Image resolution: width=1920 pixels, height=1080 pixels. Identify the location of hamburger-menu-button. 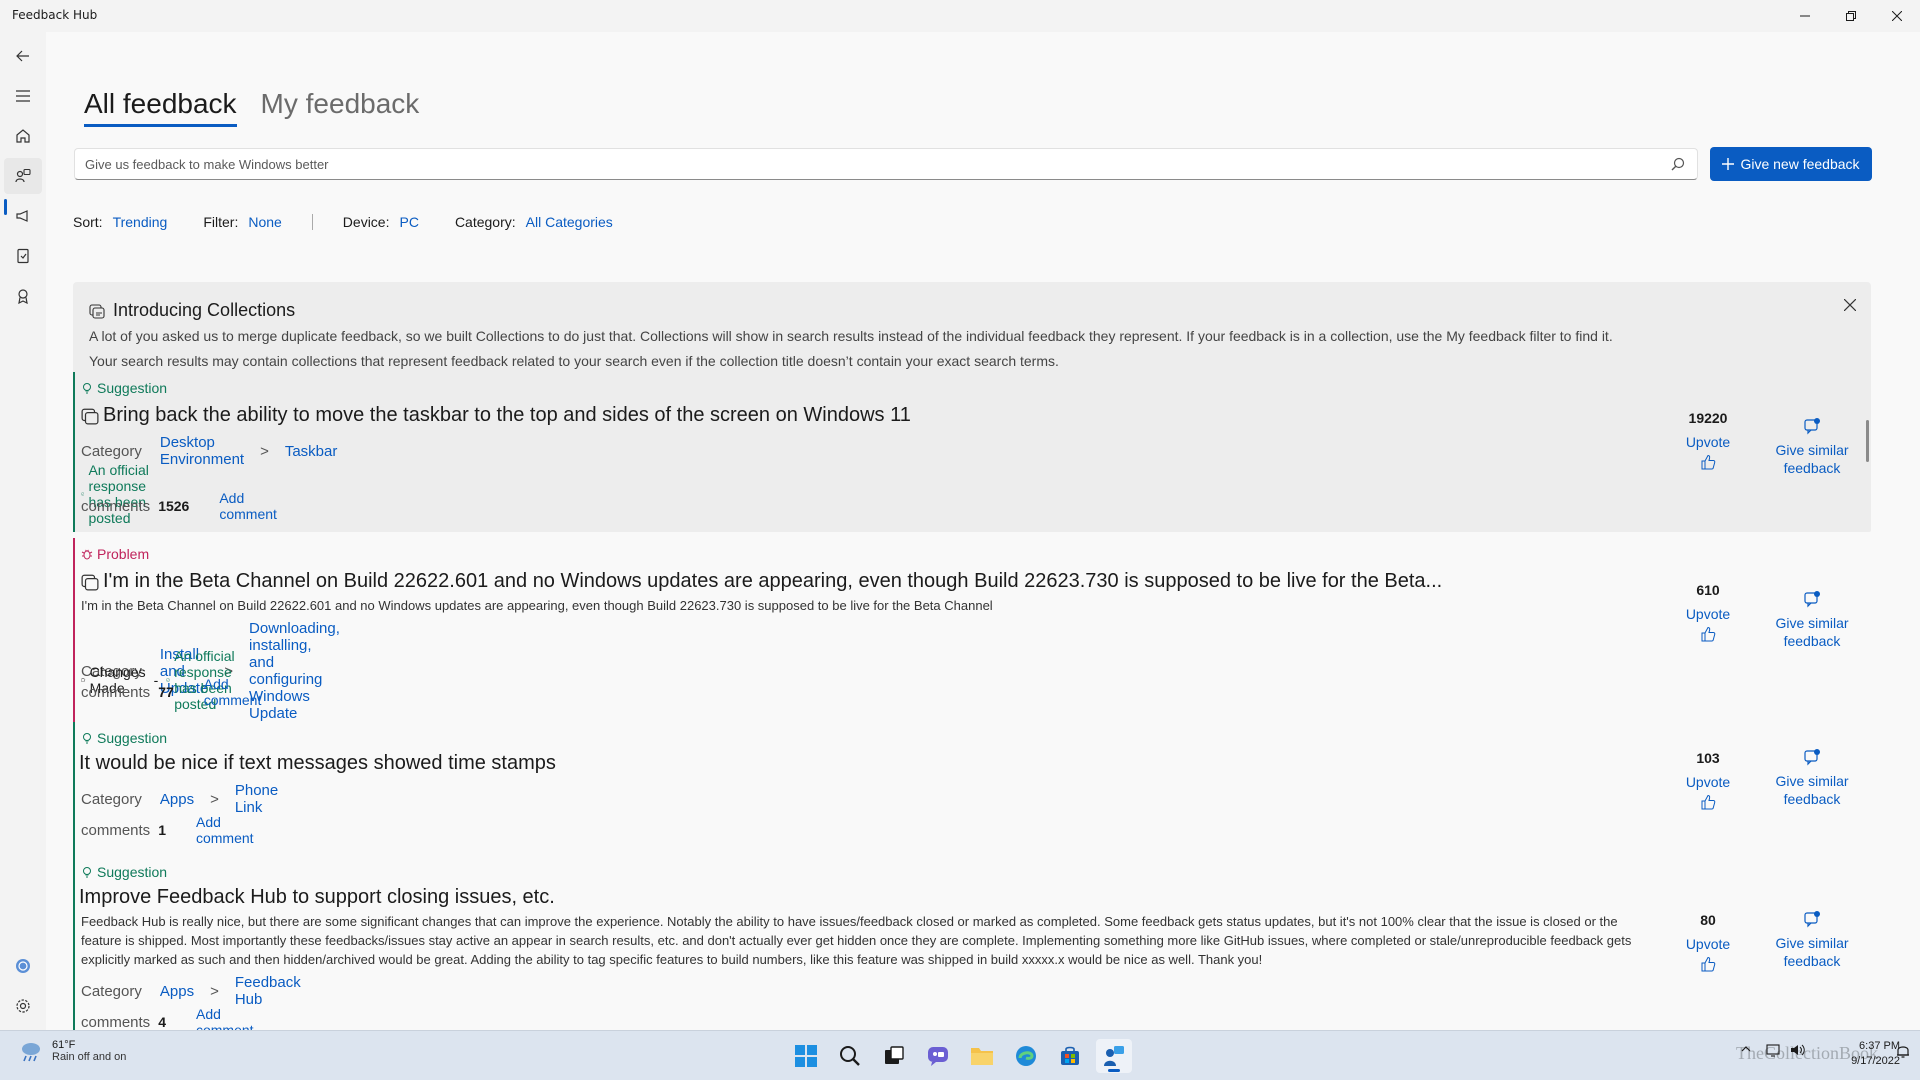
(23, 96).